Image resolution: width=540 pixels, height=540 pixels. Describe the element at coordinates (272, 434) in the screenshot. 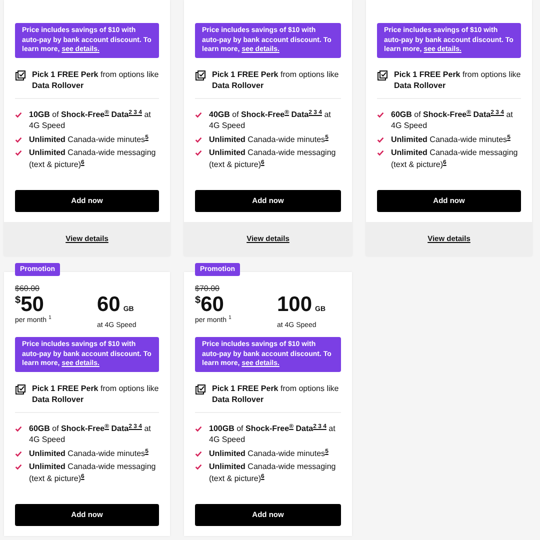

I see `feature-text: 100GB of Shock-Free$^{®}$ Data$^{2 3 4}$ at 4G Speed` at that location.